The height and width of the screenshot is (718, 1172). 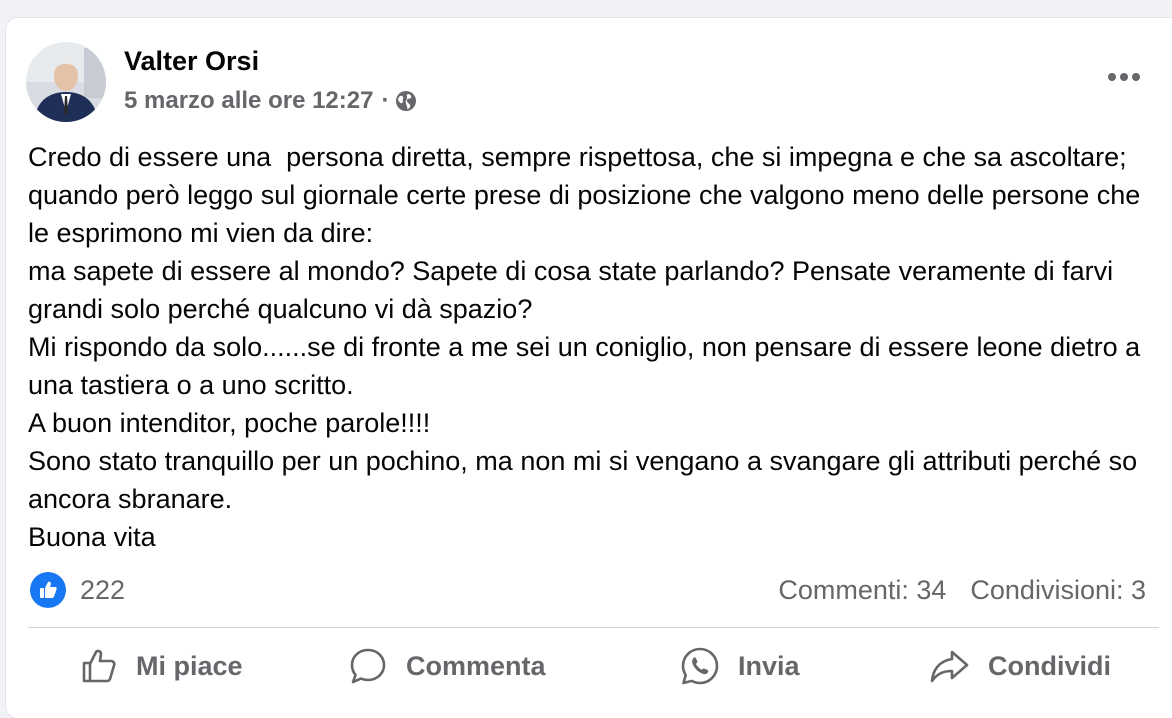 What do you see at coordinates (103, 589) in the screenshot?
I see `reaction-count: 222` at bounding box center [103, 589].